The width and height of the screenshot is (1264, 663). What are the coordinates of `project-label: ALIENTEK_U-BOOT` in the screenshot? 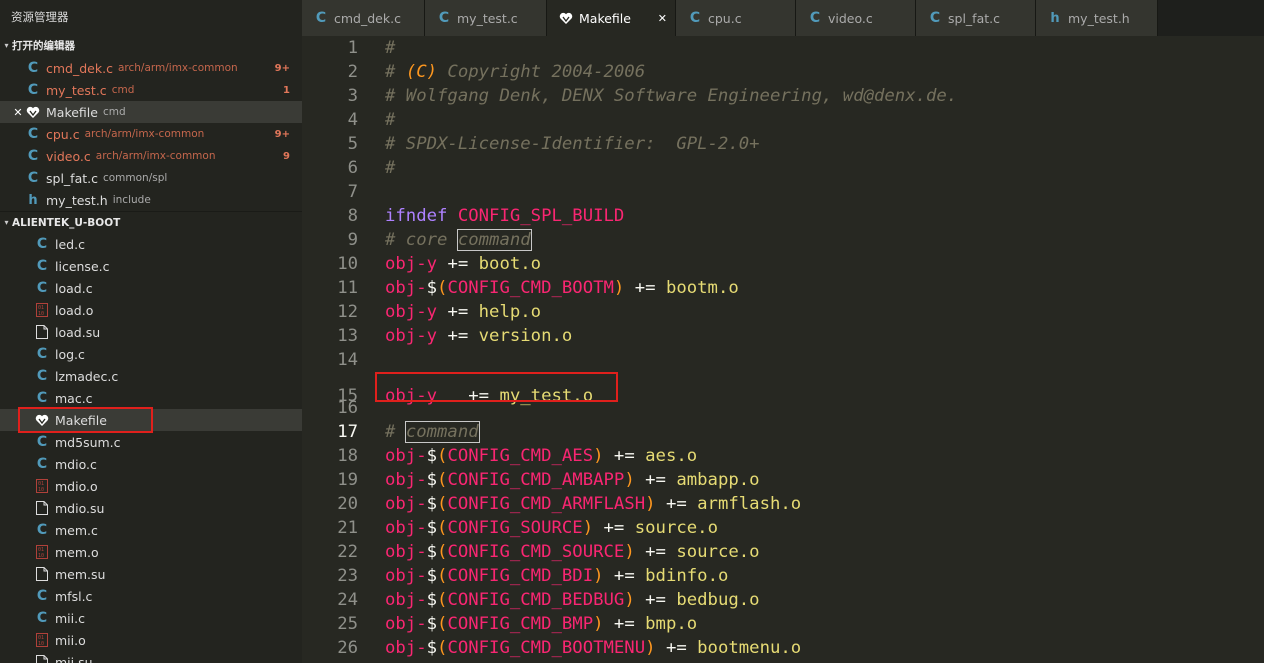 It's located at (66, 222).